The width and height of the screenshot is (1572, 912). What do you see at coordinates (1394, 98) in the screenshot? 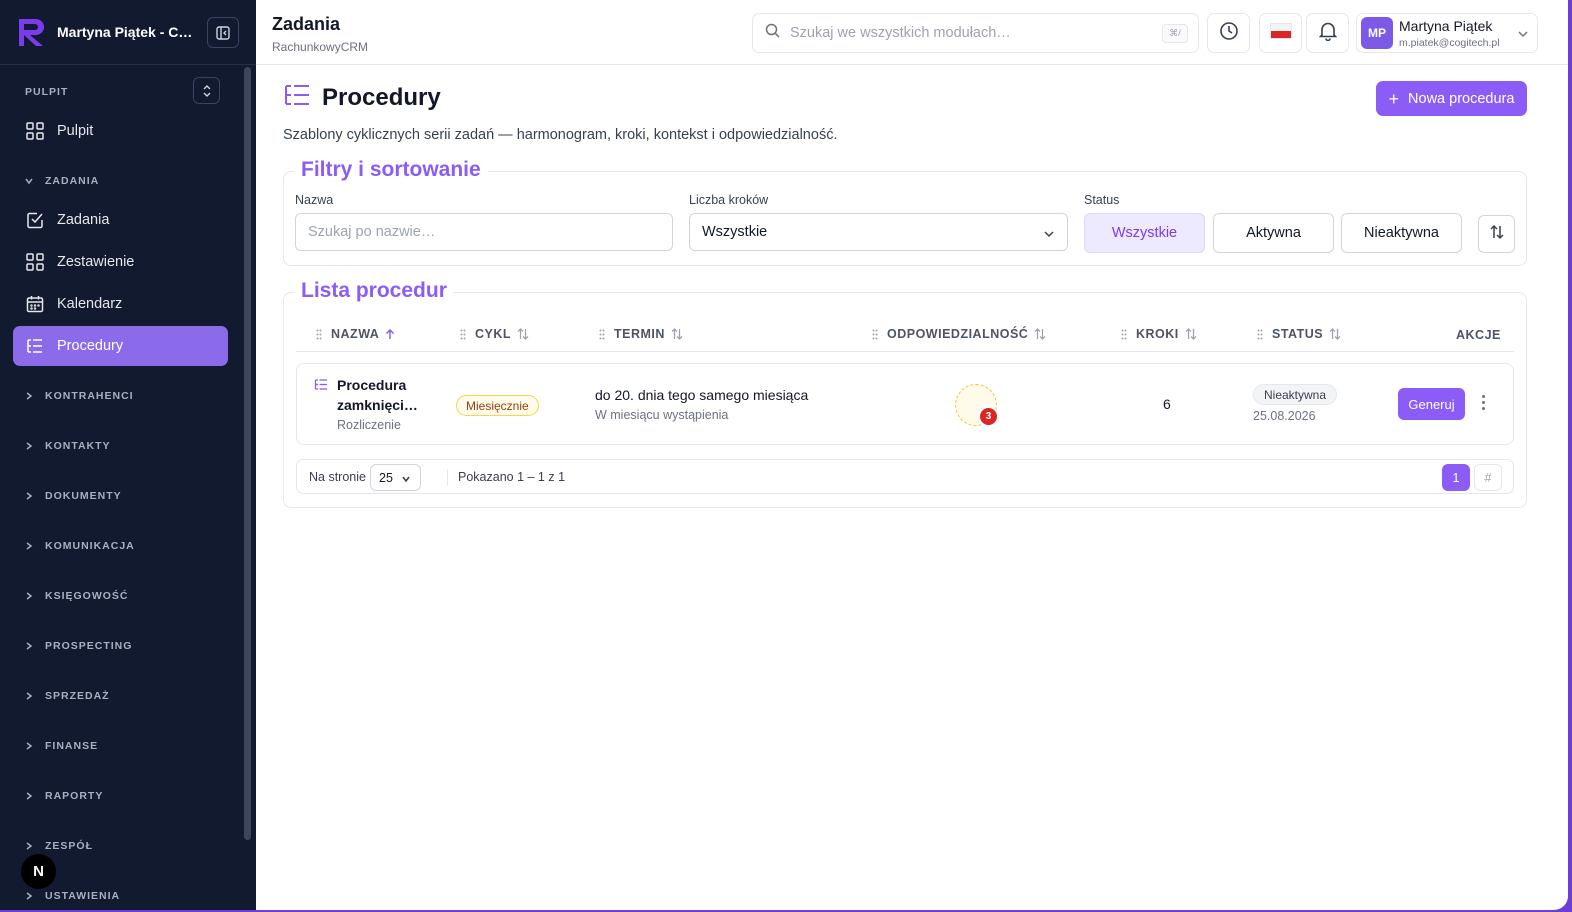
I see `plus-icon: +` at bounding box center [1394, 98].